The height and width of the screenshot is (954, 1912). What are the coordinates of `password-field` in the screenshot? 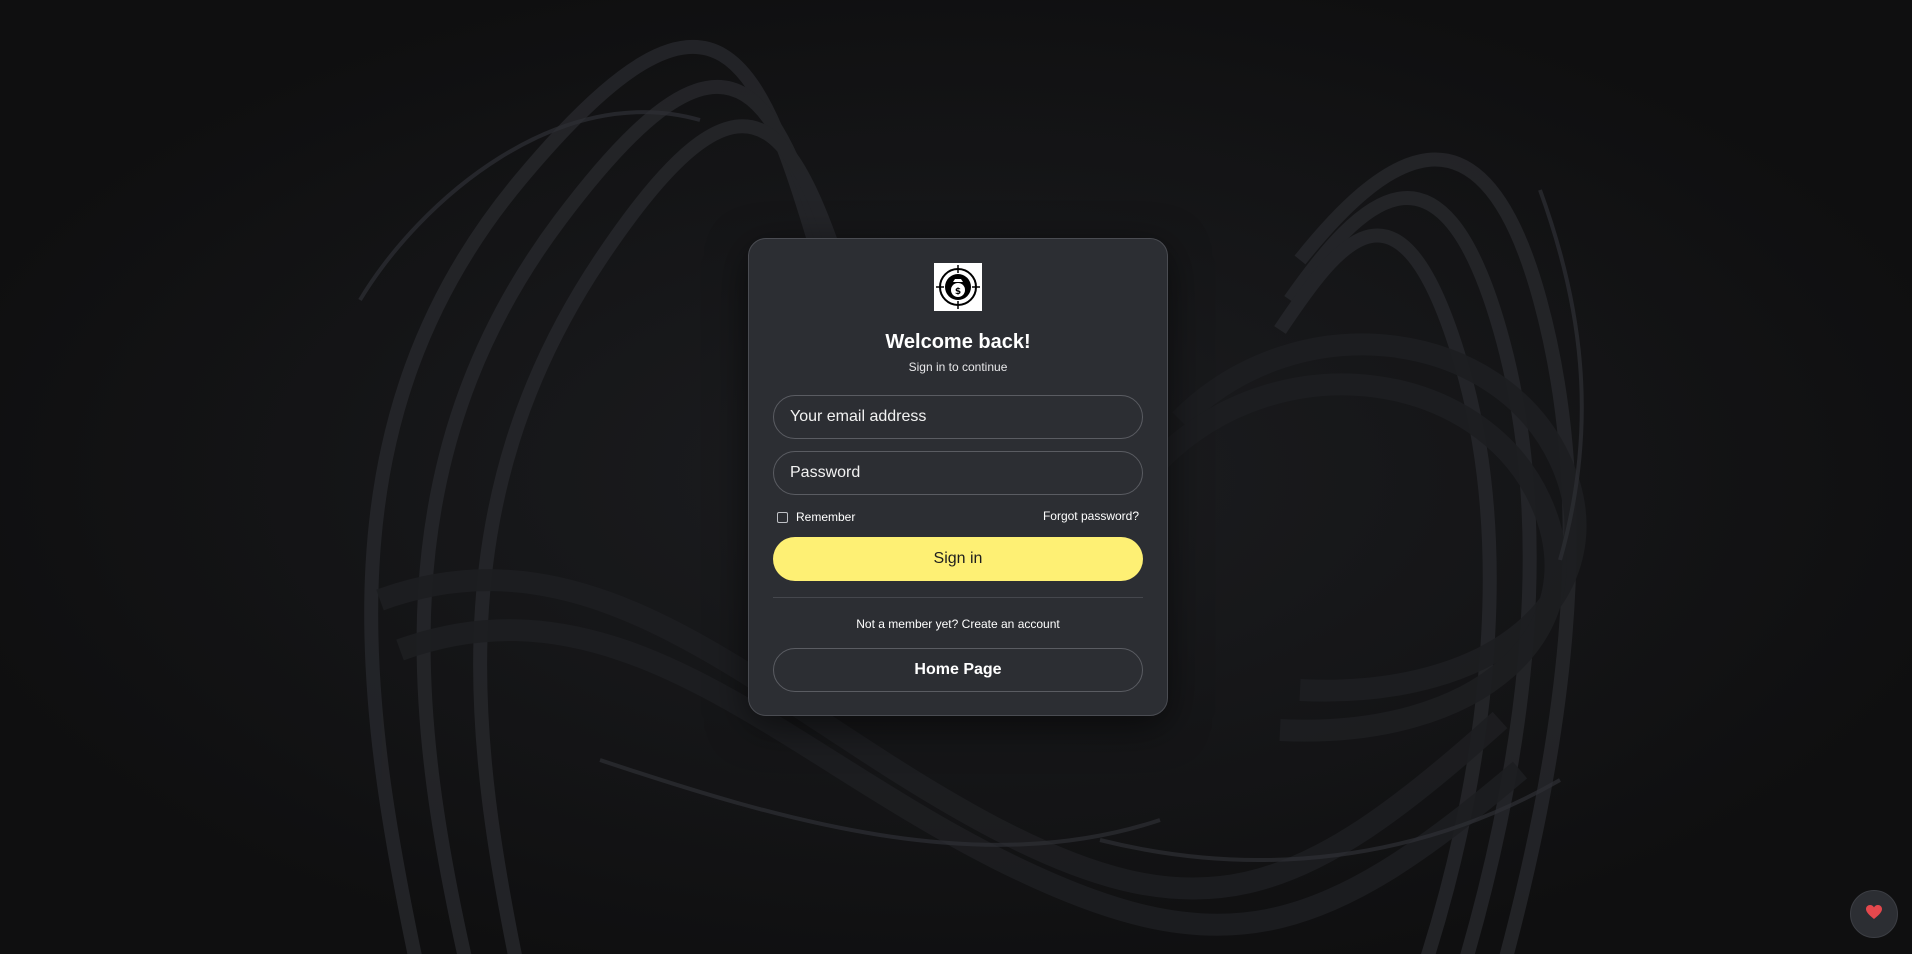 It's located at (958, 473).